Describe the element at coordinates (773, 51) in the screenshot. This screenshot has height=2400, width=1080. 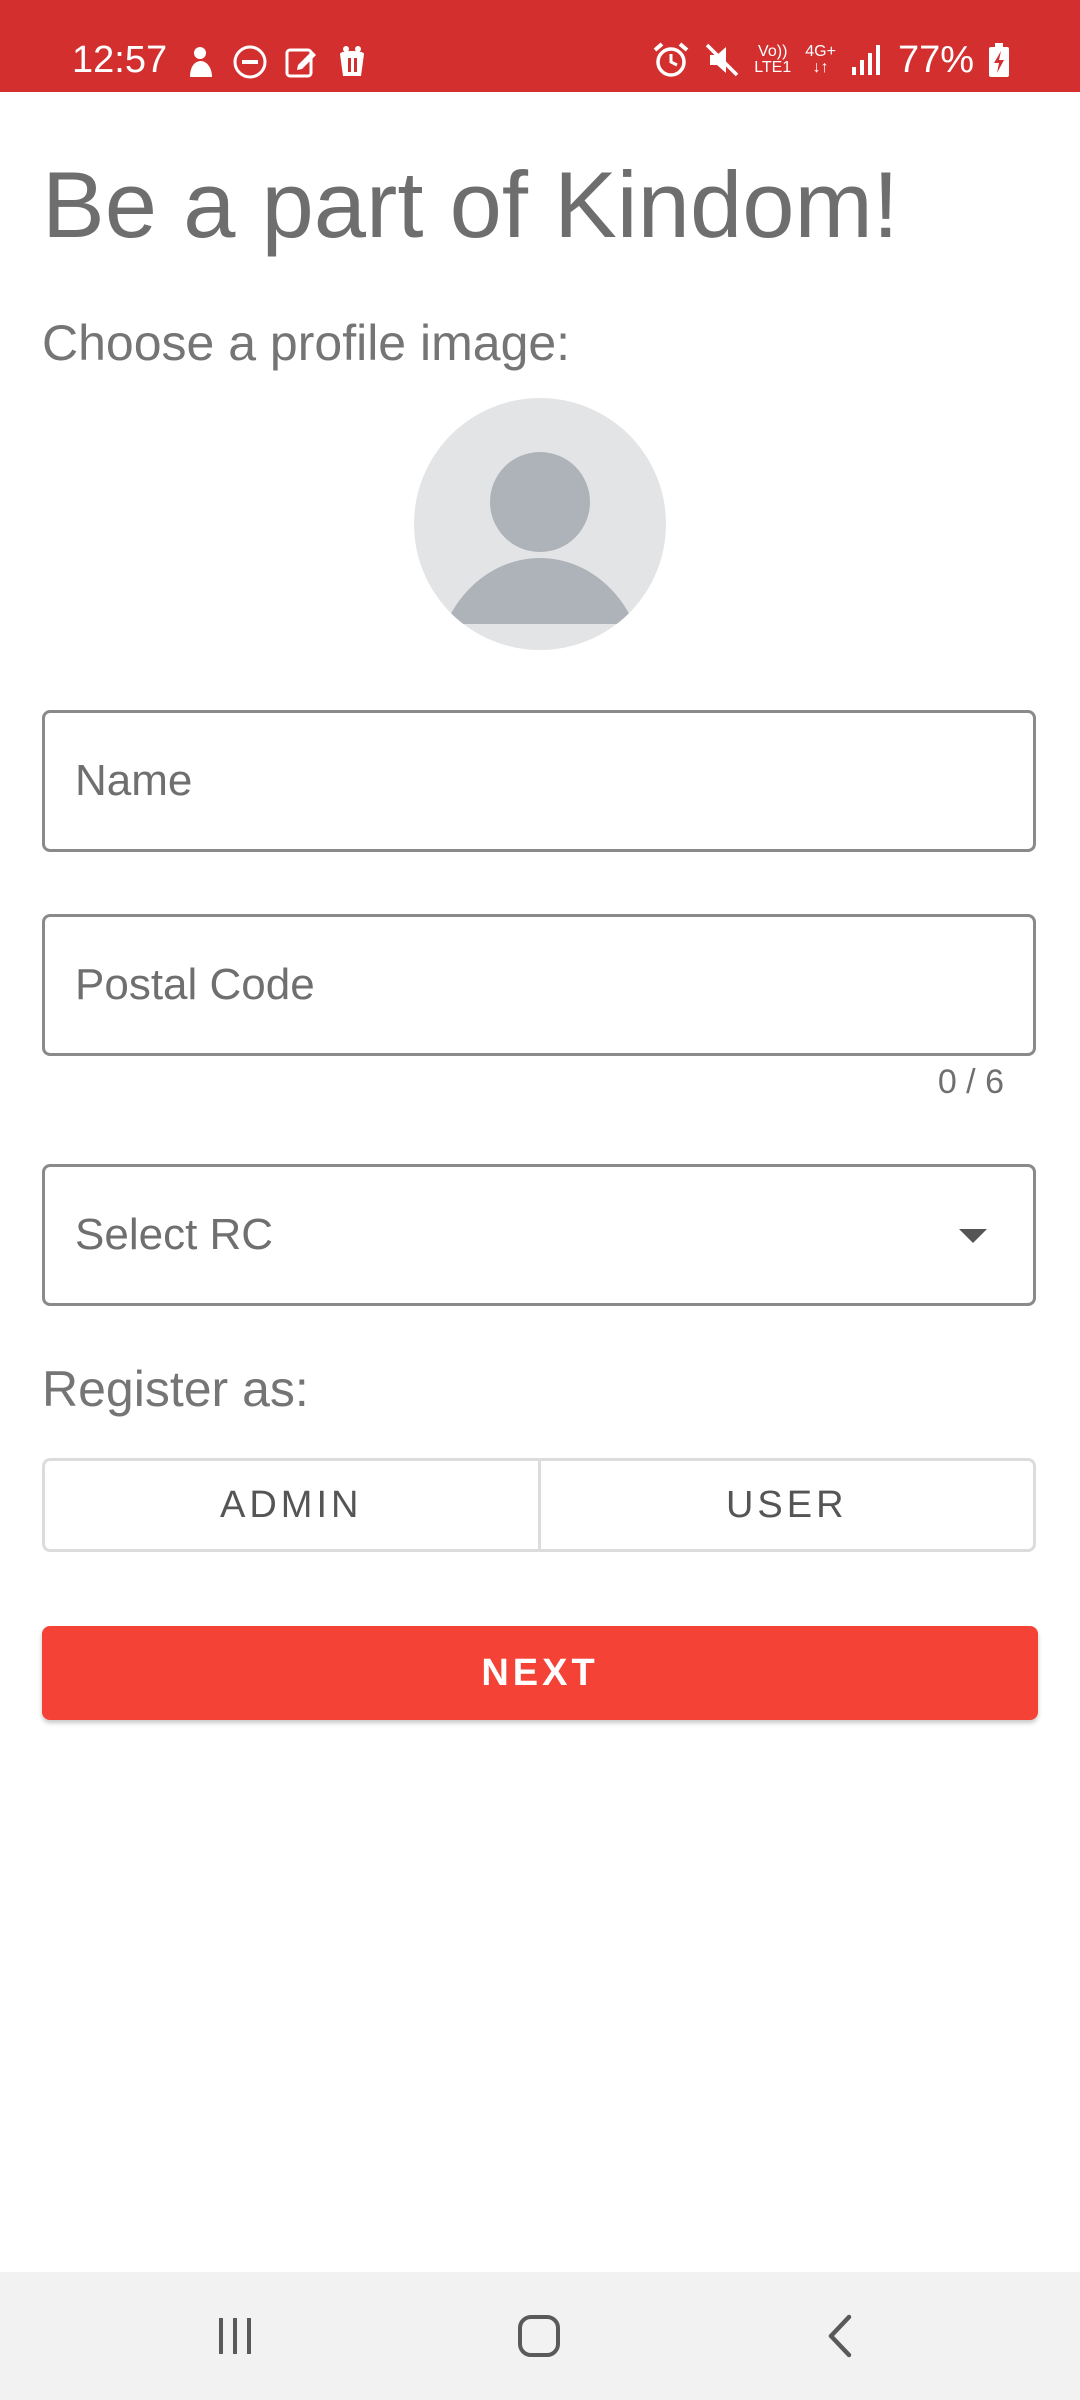
I see `network-volte: Vo))` at that location.